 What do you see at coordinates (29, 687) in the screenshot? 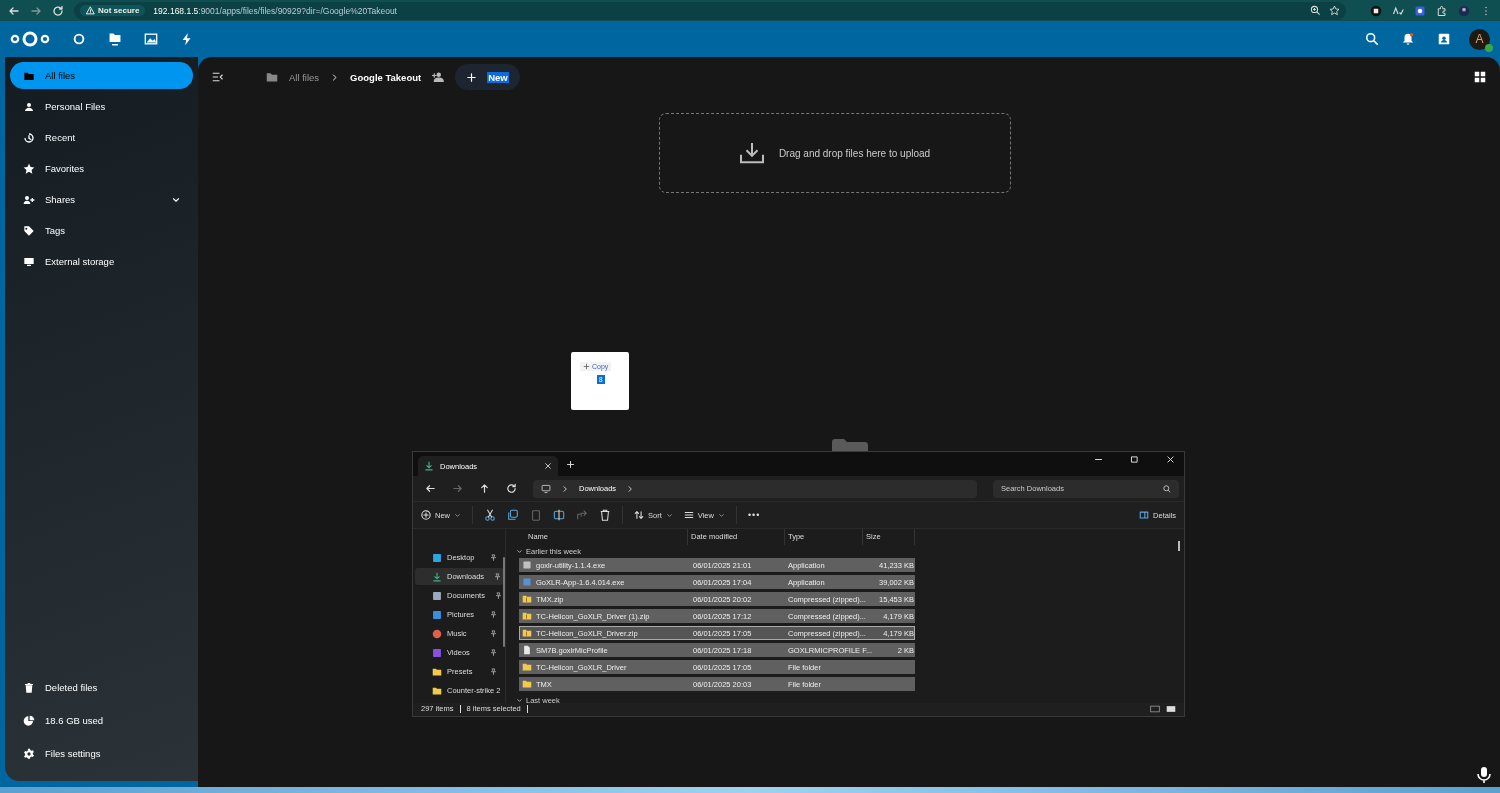
I see `trash-icon` at bounding box center [29, 687].